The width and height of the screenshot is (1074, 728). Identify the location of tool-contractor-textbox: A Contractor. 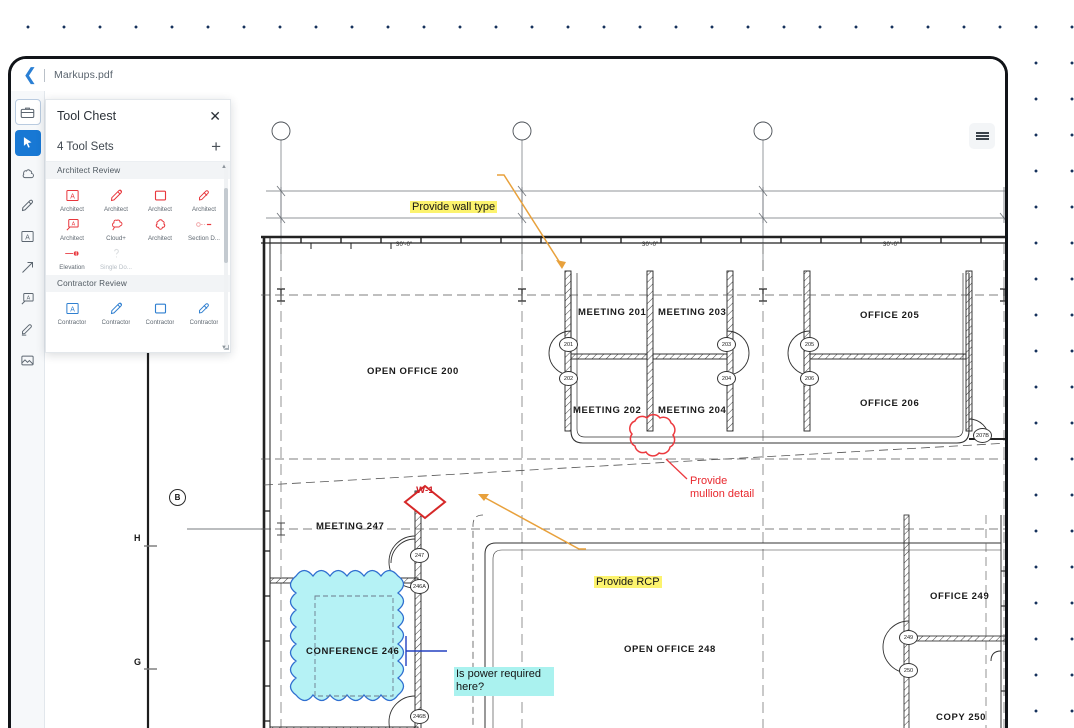
(72, 312).